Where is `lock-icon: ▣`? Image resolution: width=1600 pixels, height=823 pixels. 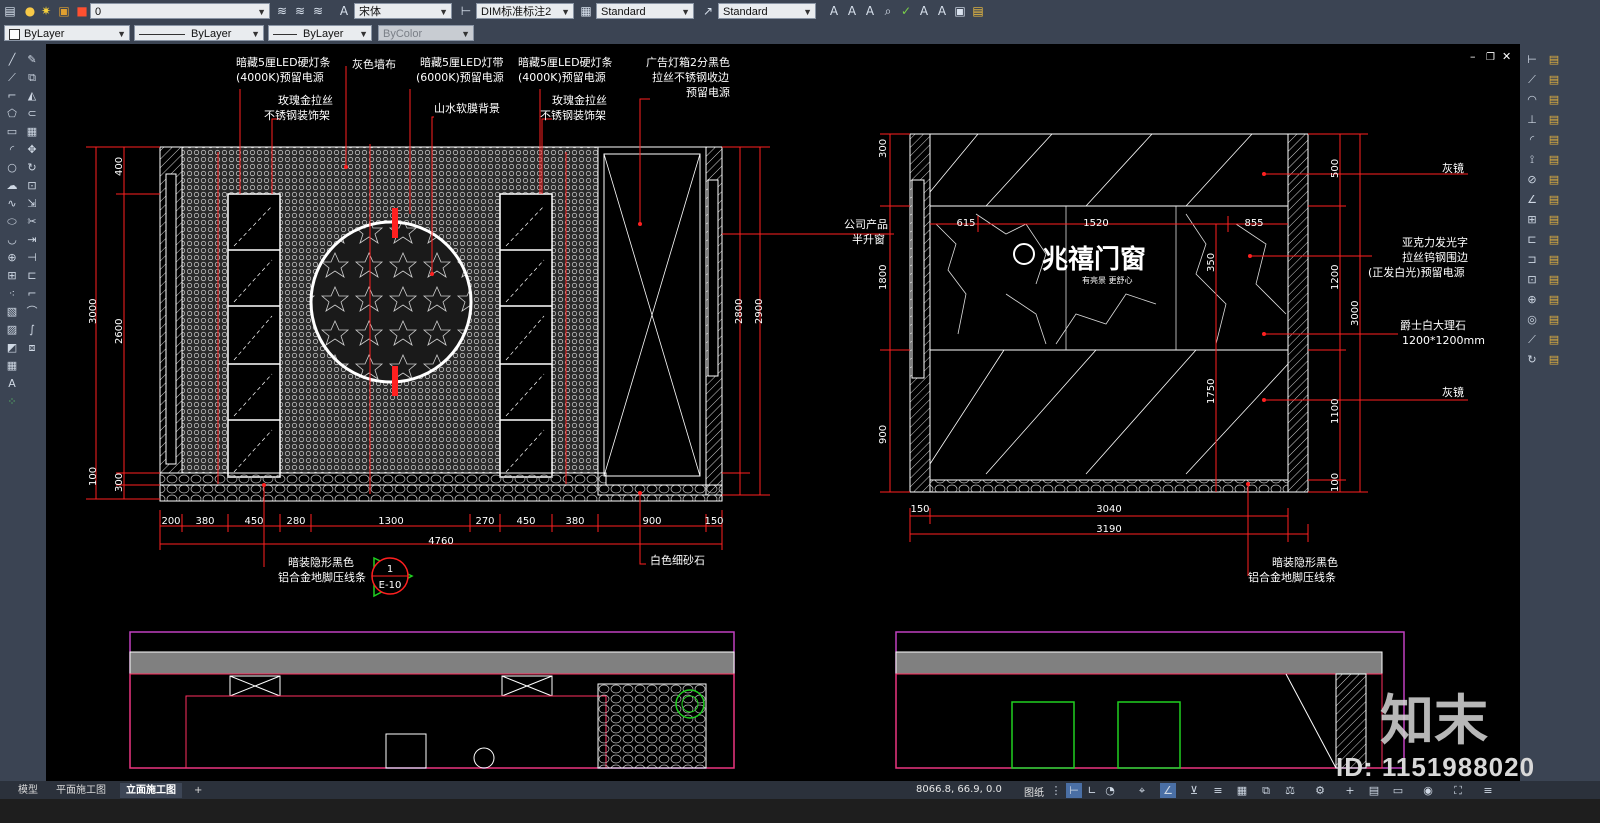
lock-icon: ▣ is located at coordinates (64, 11).